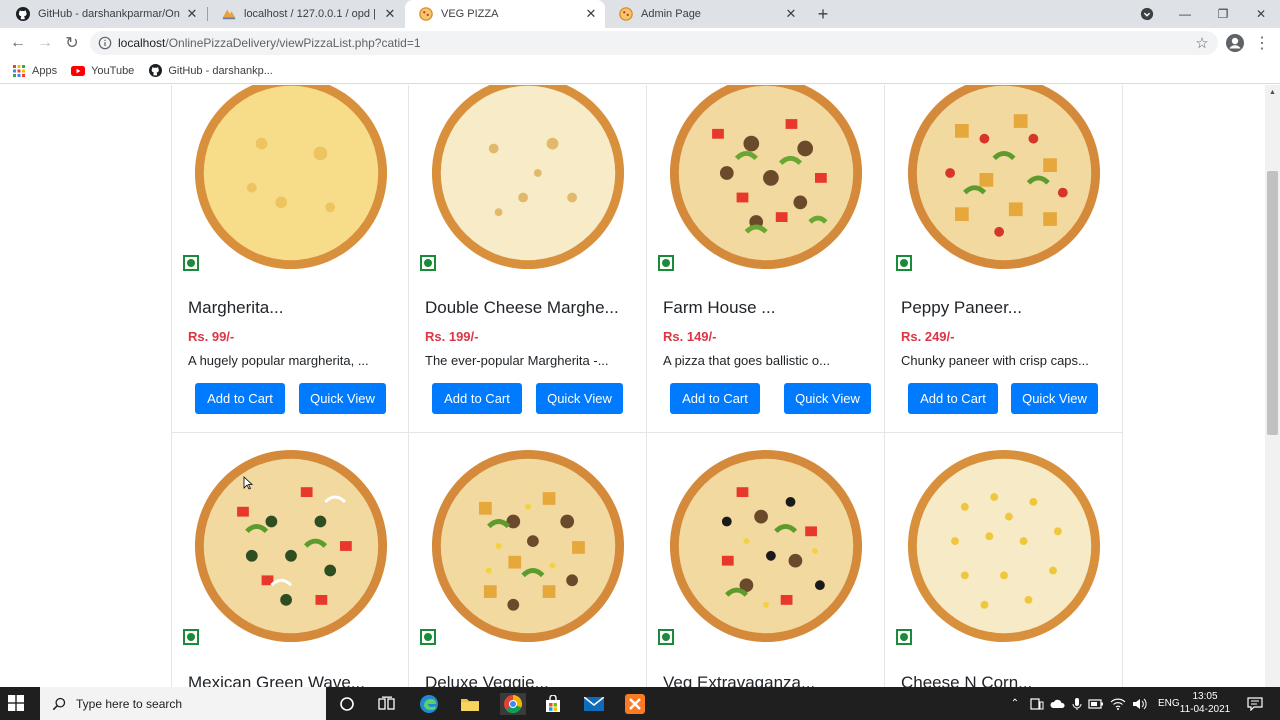 This screenshot has width=1280, height=720. I want to click on device-icon, so click(1037, 703).